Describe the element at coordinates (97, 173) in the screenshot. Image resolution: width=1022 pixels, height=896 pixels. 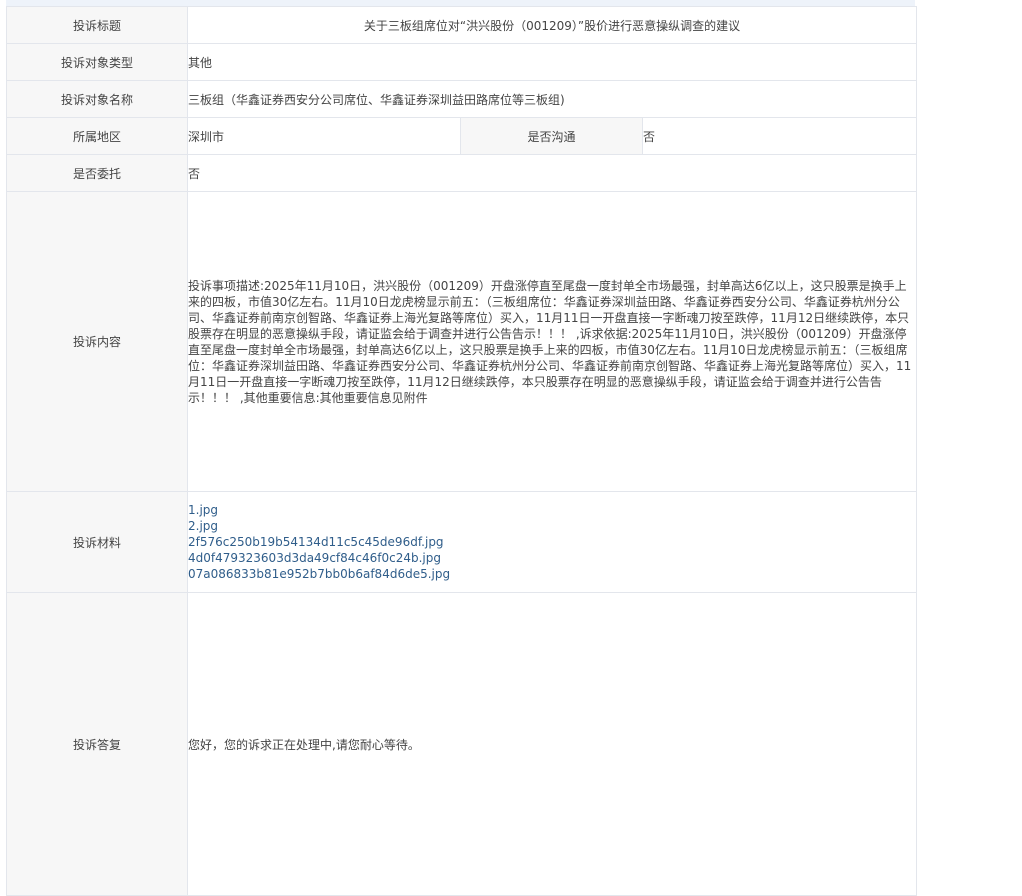
I see `entrusted-label: 是否委托` at that location.